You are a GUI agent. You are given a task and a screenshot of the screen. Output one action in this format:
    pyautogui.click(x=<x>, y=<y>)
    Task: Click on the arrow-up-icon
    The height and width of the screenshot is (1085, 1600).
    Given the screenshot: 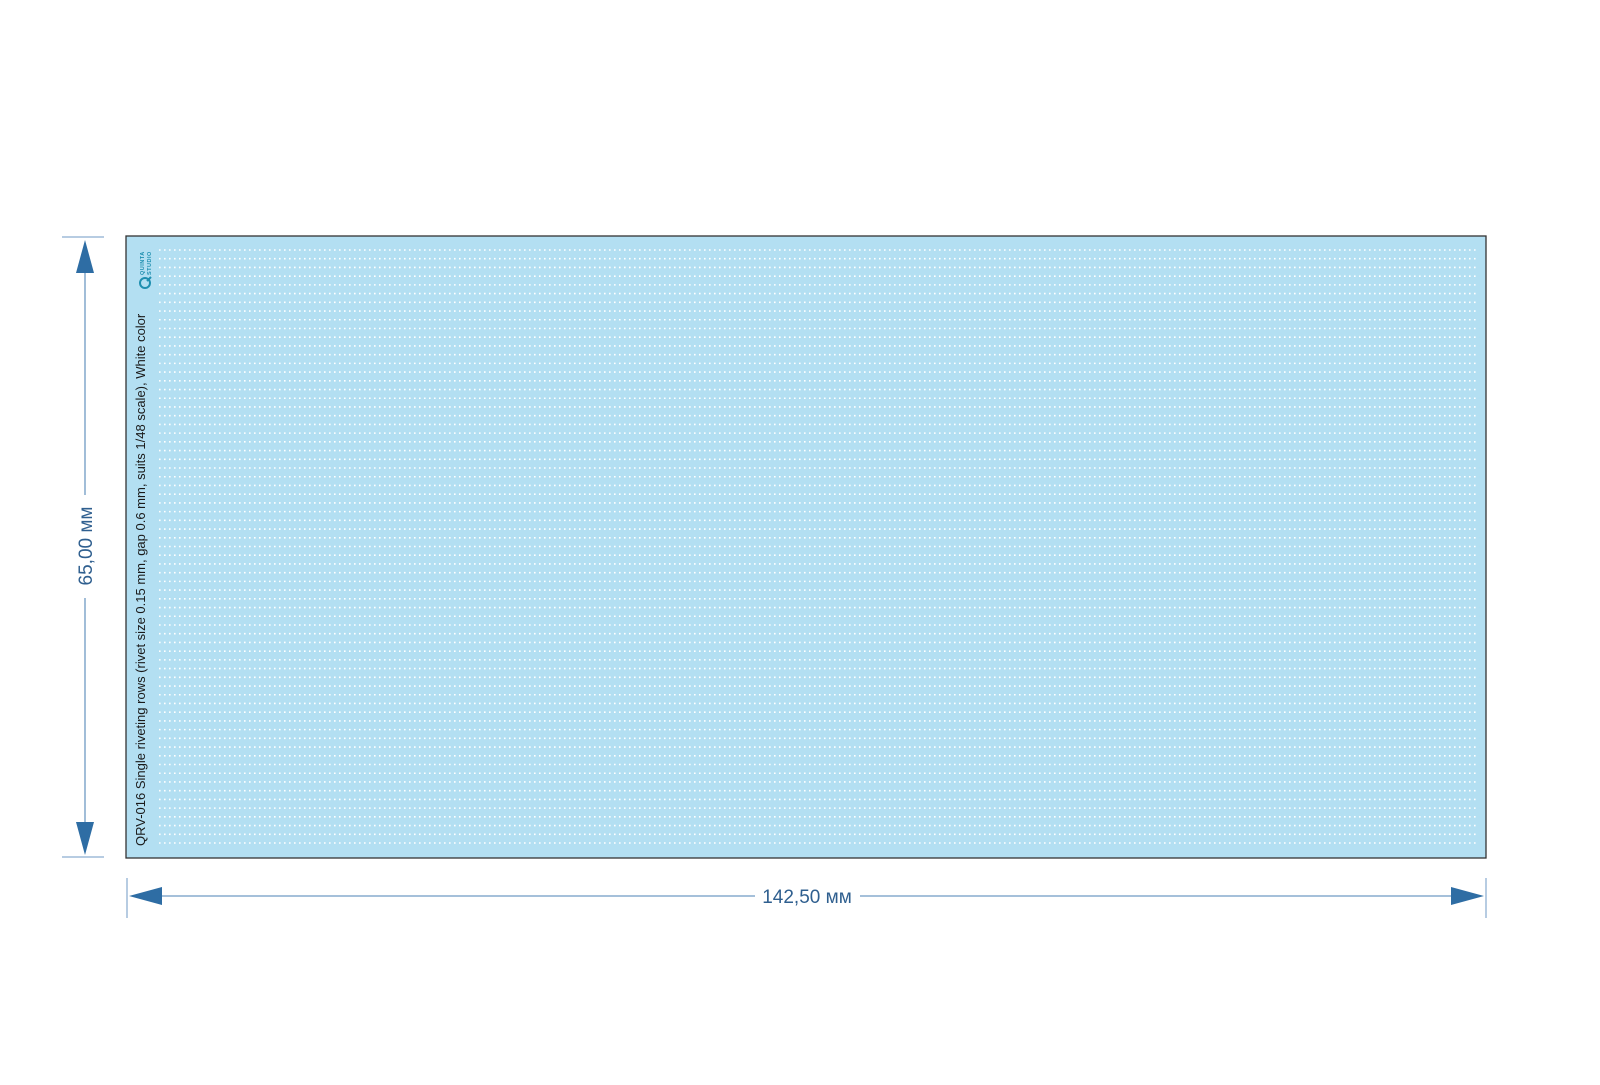 What is the action you would take?
    pyautogui.click(x=85, y=256)
    